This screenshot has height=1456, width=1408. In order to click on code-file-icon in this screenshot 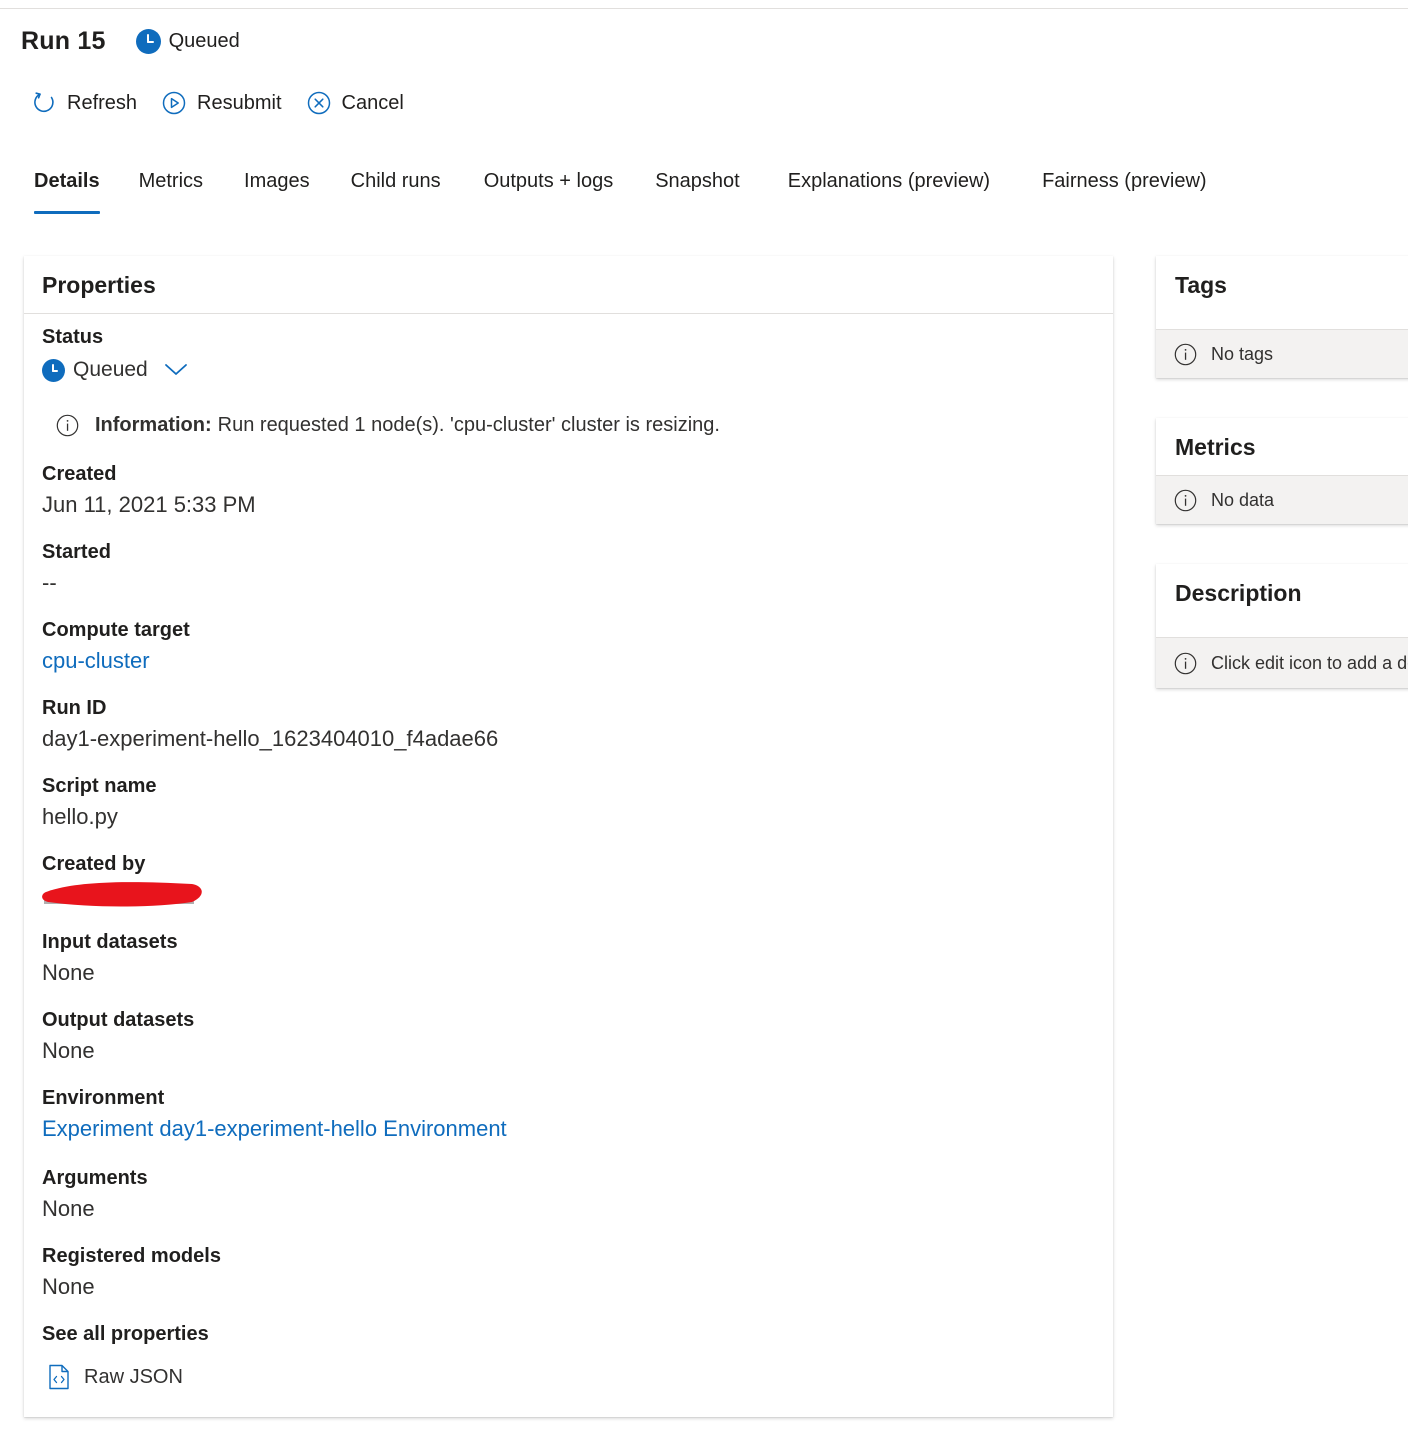, I will do `click(59, 1377)`.